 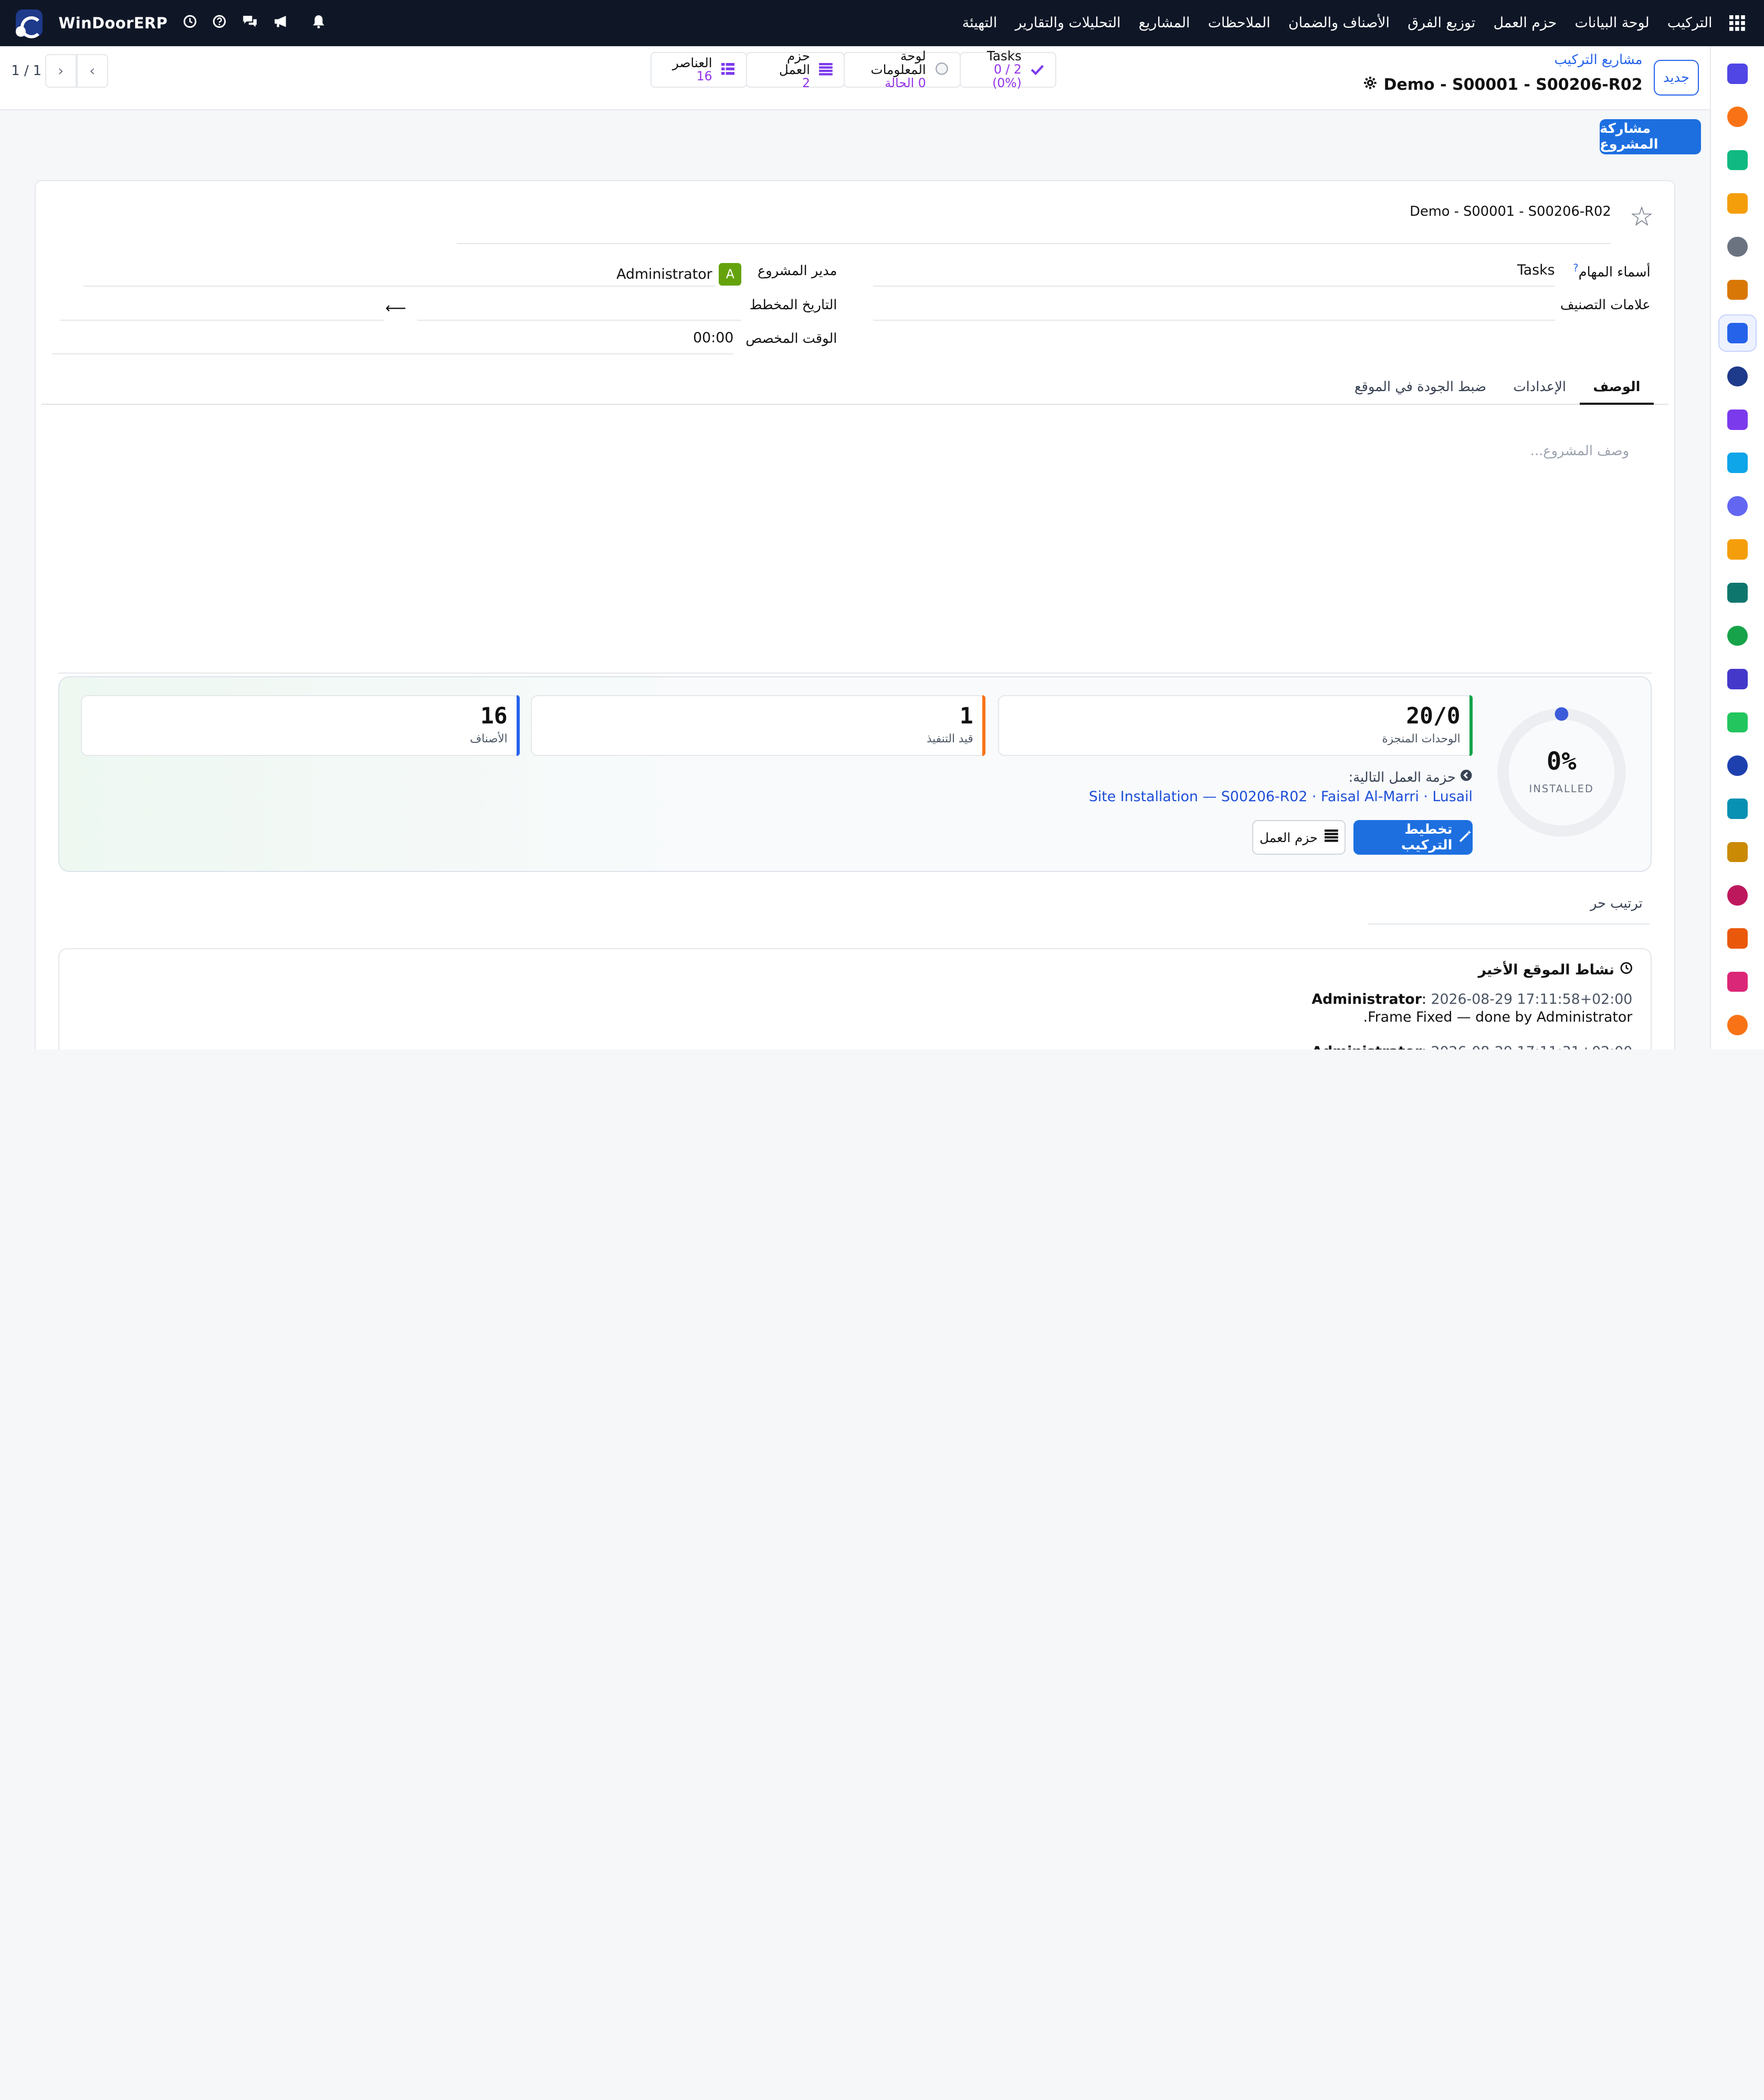 I want to click on record-pager: 1 / 1 › ‹, so click(x=59, y=71).